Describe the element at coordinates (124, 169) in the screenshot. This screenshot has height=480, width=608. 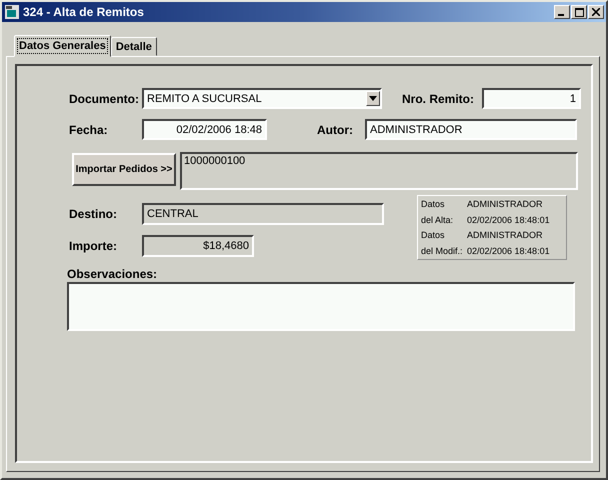
I see `import-button: Importar Pedidos >>` at that location.